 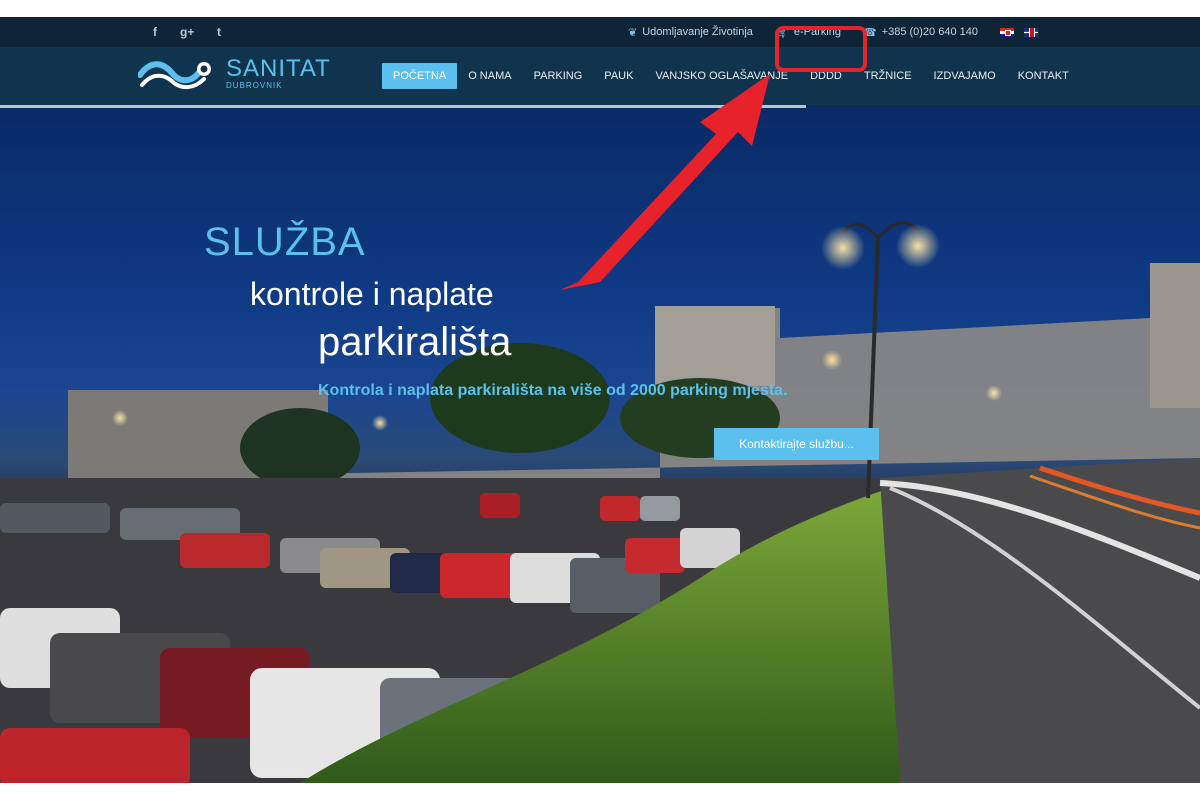 I want to click on adoption-link: ❦ Udomljavanje Životinja, so click(x=690, y=32).